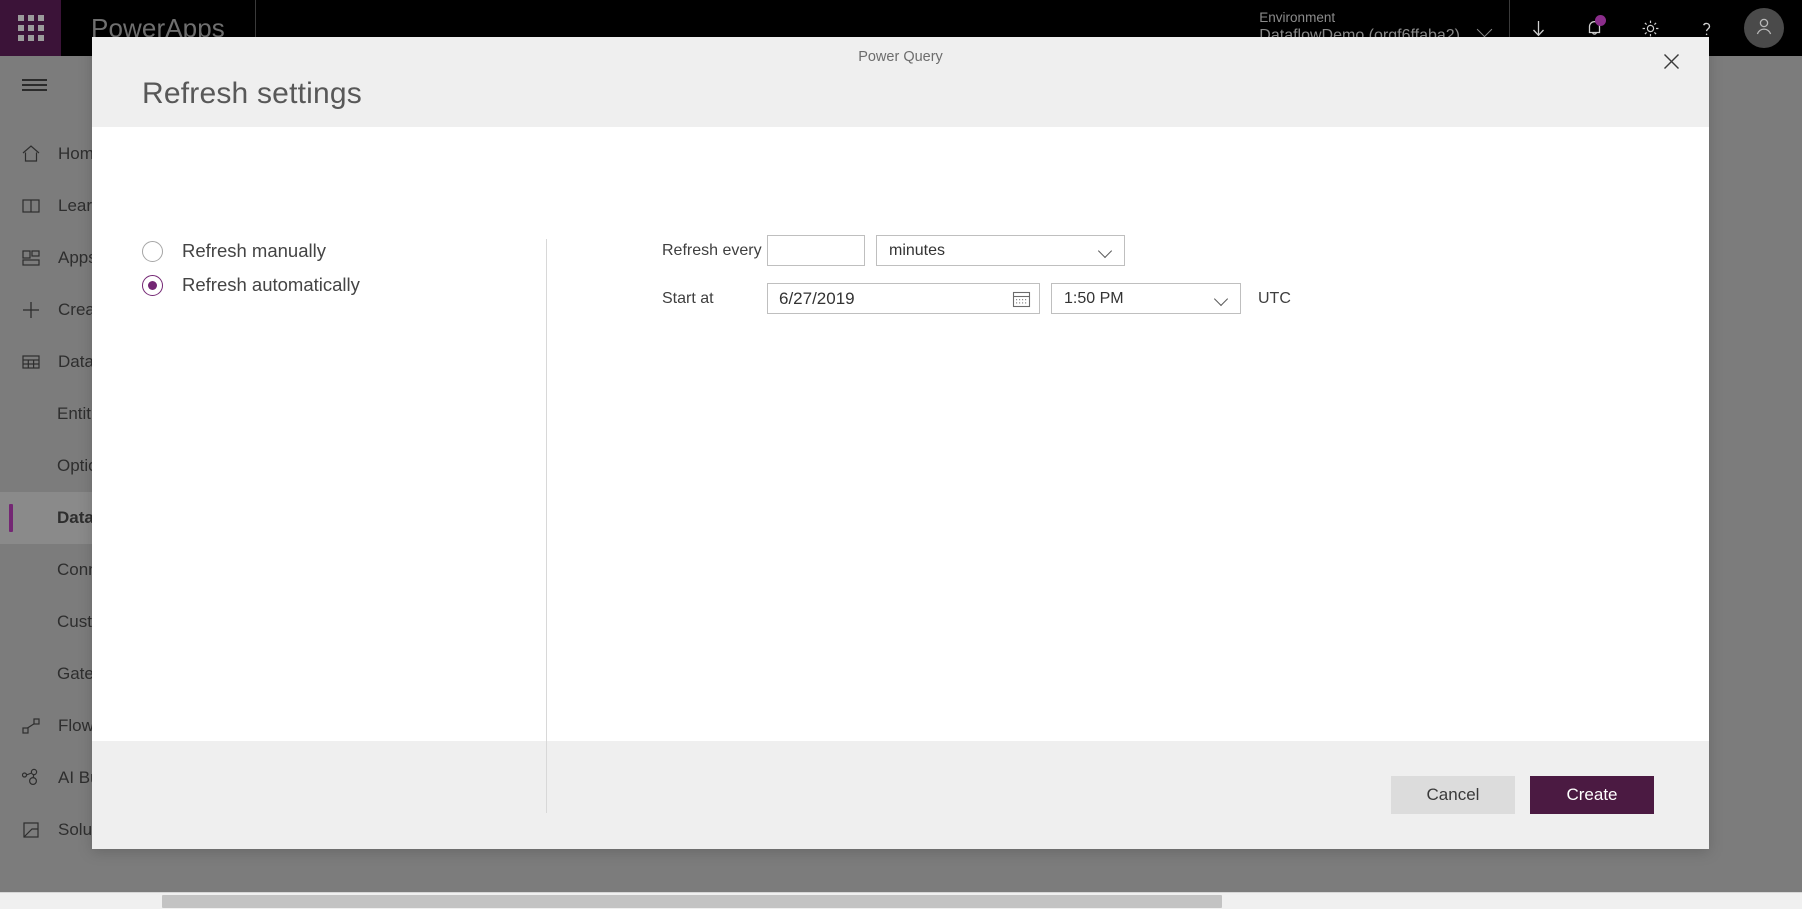  Describe the element at coordinates (39, 206) in the screenshot. I see `book-icon` at that location.